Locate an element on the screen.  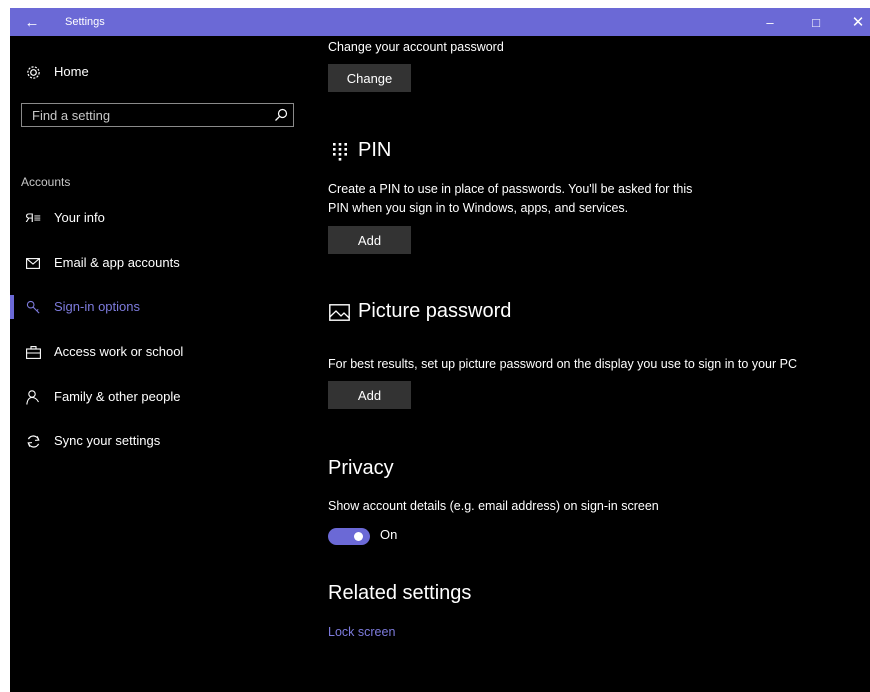
sidebar-item-label: Sync your settings is located at coordinates (107, 440).